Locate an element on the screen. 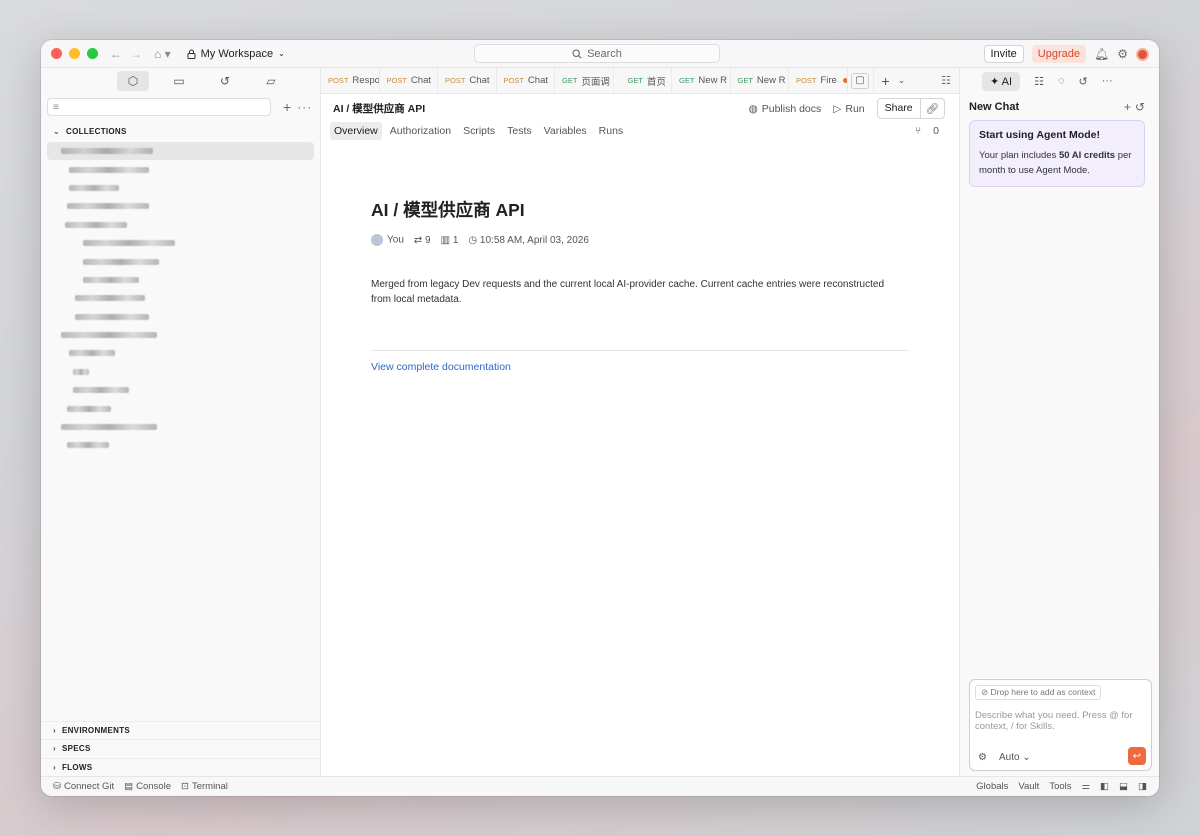  connect-git-button: ⛁ Connect Git is located at coordinates (83, 786).